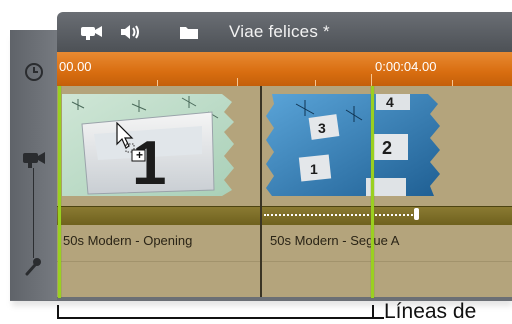  What do you see at coordinates (378, 318) in the screenshot?
I see `annotation-bracket-tail` at bounding box center [378, 318].